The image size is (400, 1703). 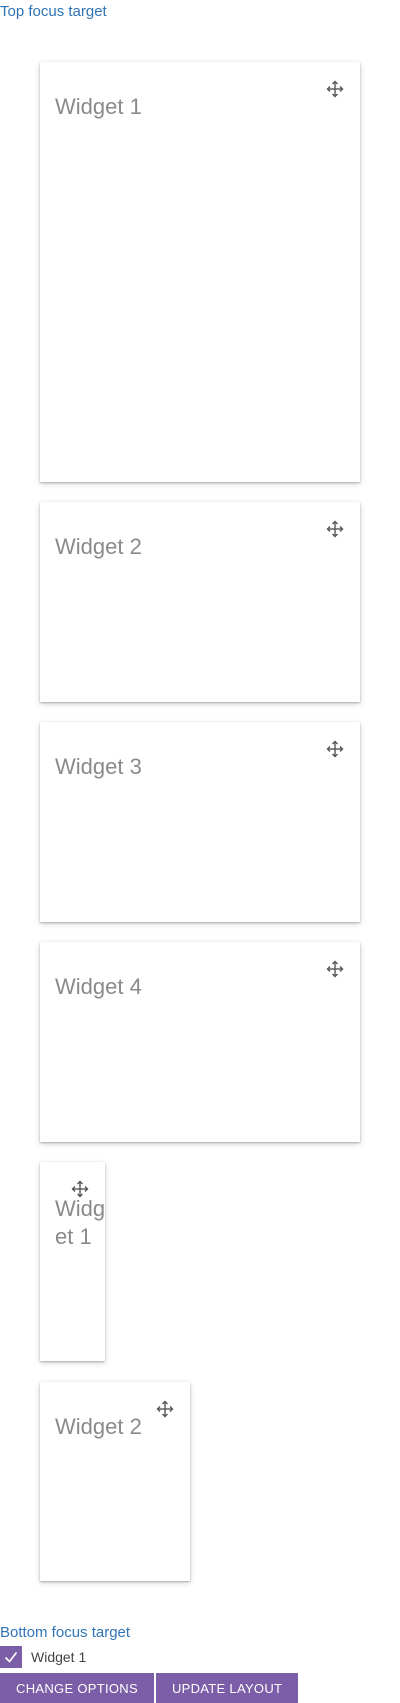 What do you see at coordinates (200, 822) in the screenshot?
I see `widget-card-3: Widget 3` at bounding box center [200, 822].